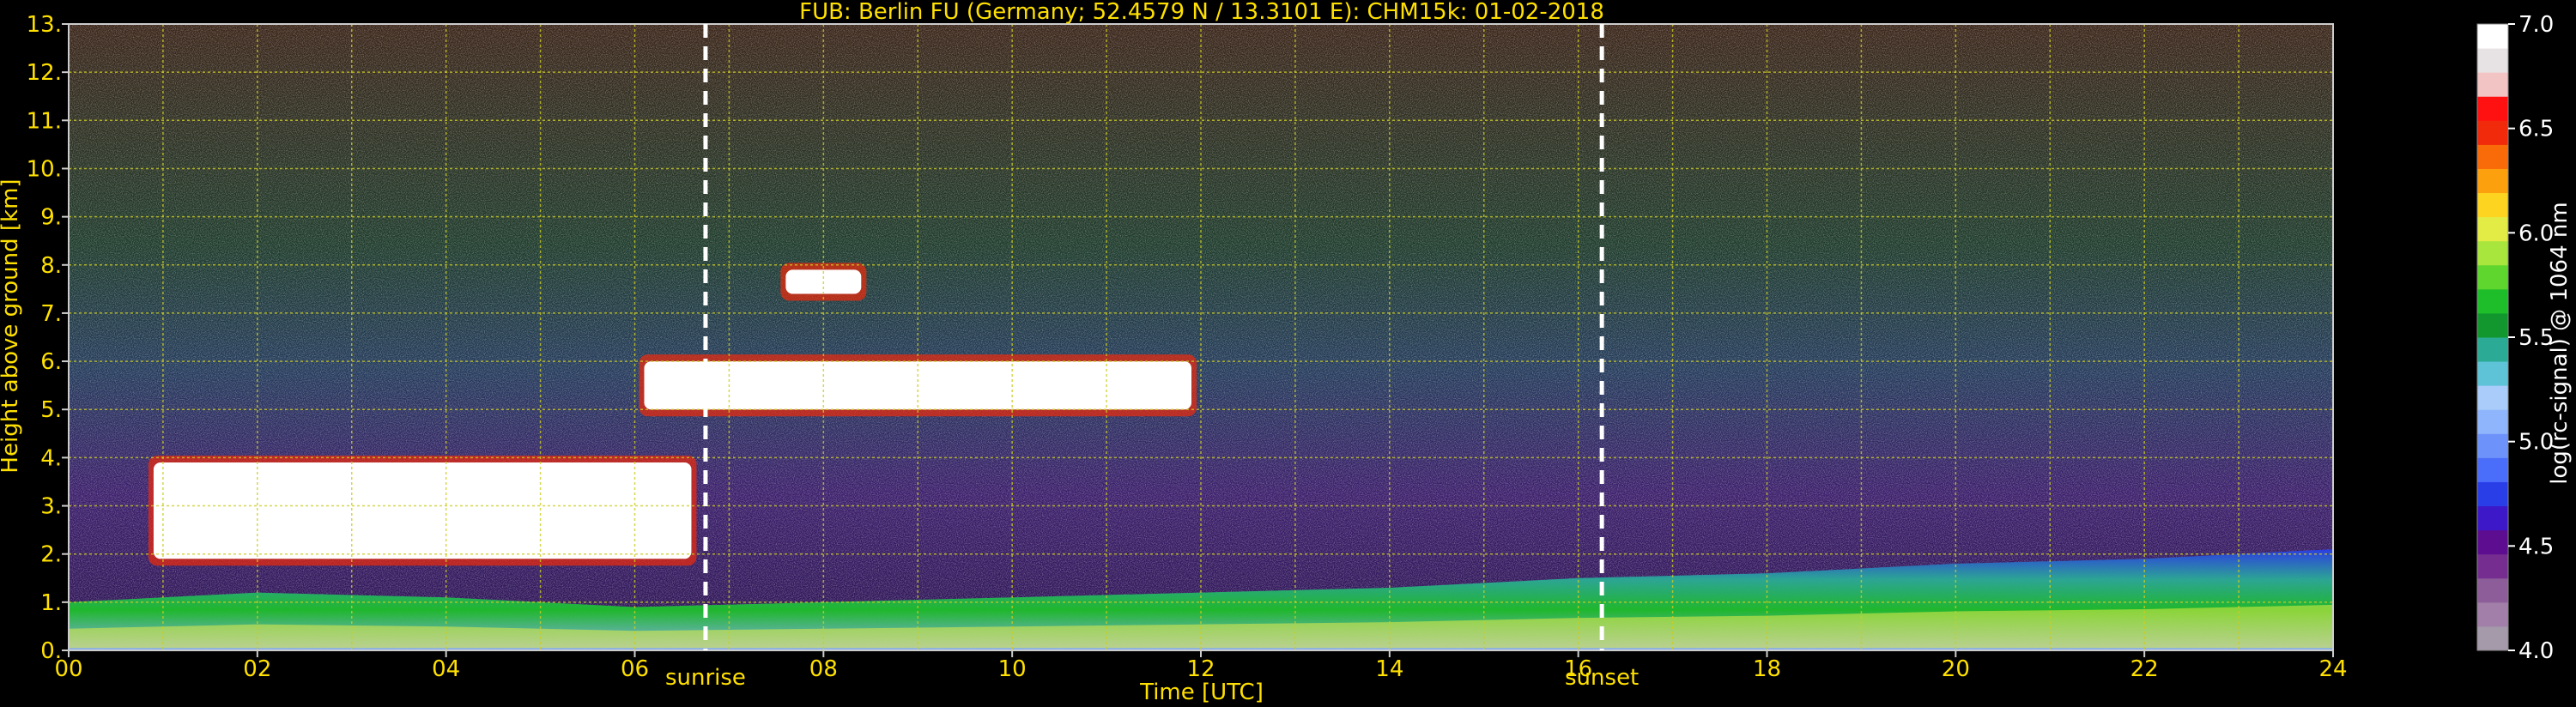 The image size is (2576, 707). Describe the element at coordinates (2560, 343) in the screenshot. I see `colorbar-label: log(rc-signal) @ 1064 nm` at that location.